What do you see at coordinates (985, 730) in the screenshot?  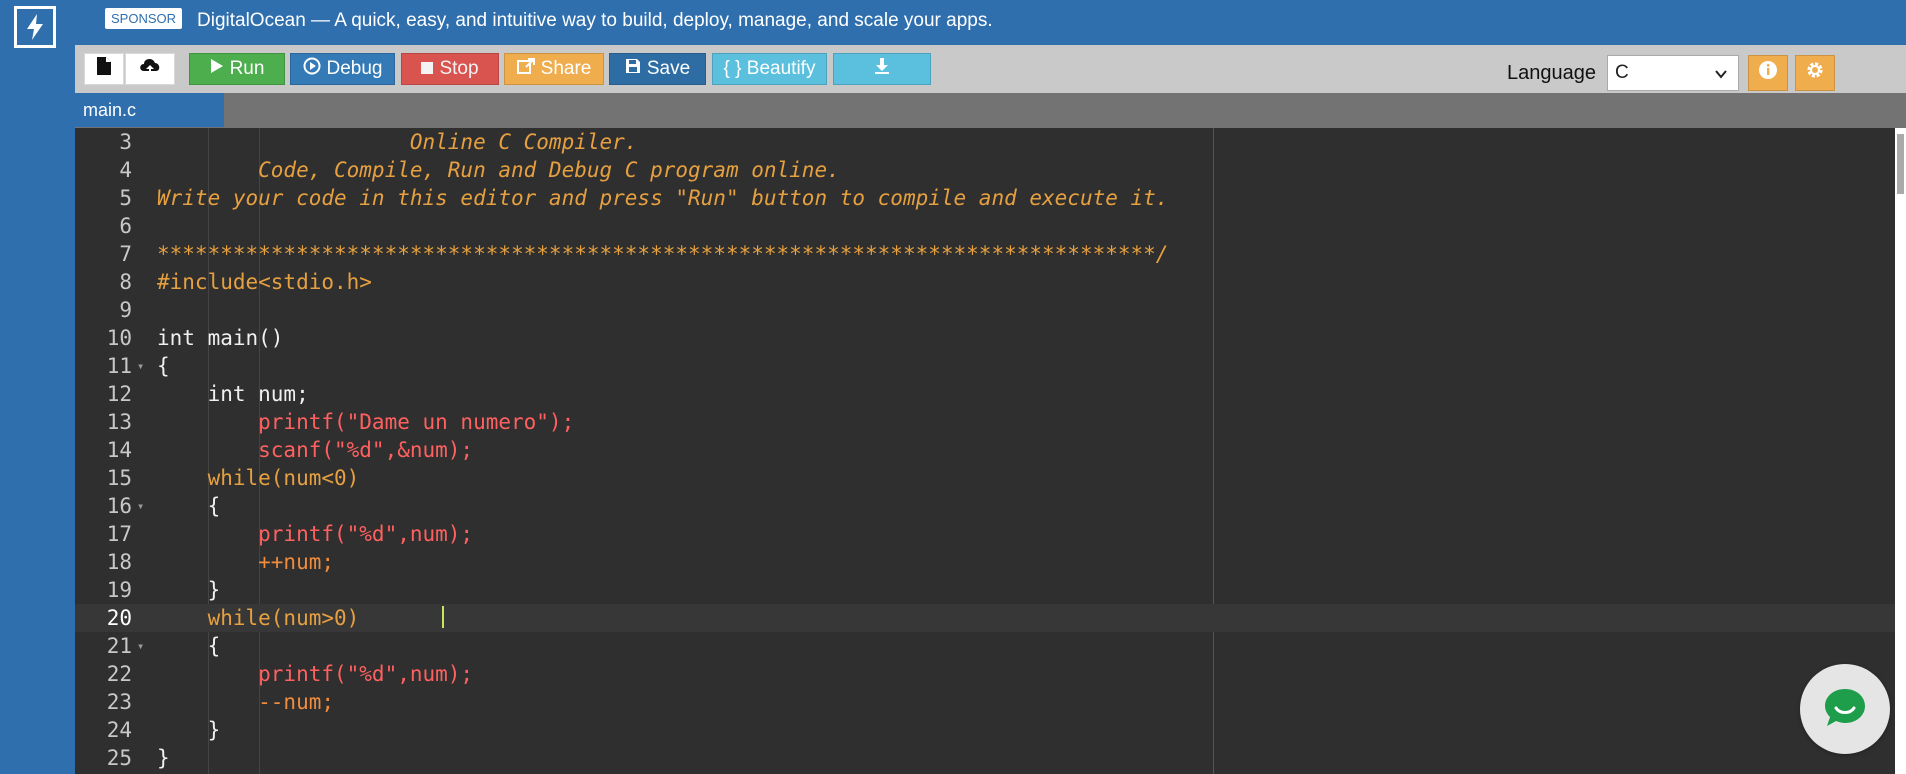 I see `code-line: 24 }` at bounding box center [985, 730].